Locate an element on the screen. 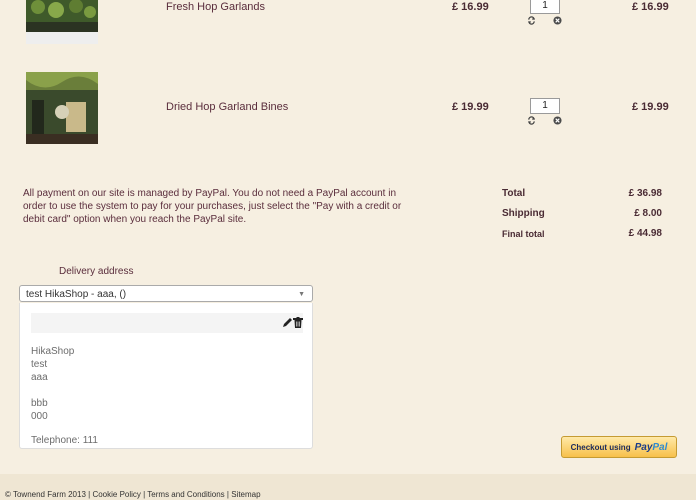 This screenshot has height=500, width=696. delivery-address-select: test HikaShop - aaa, () ▼ is located at coordinates (166, 293).